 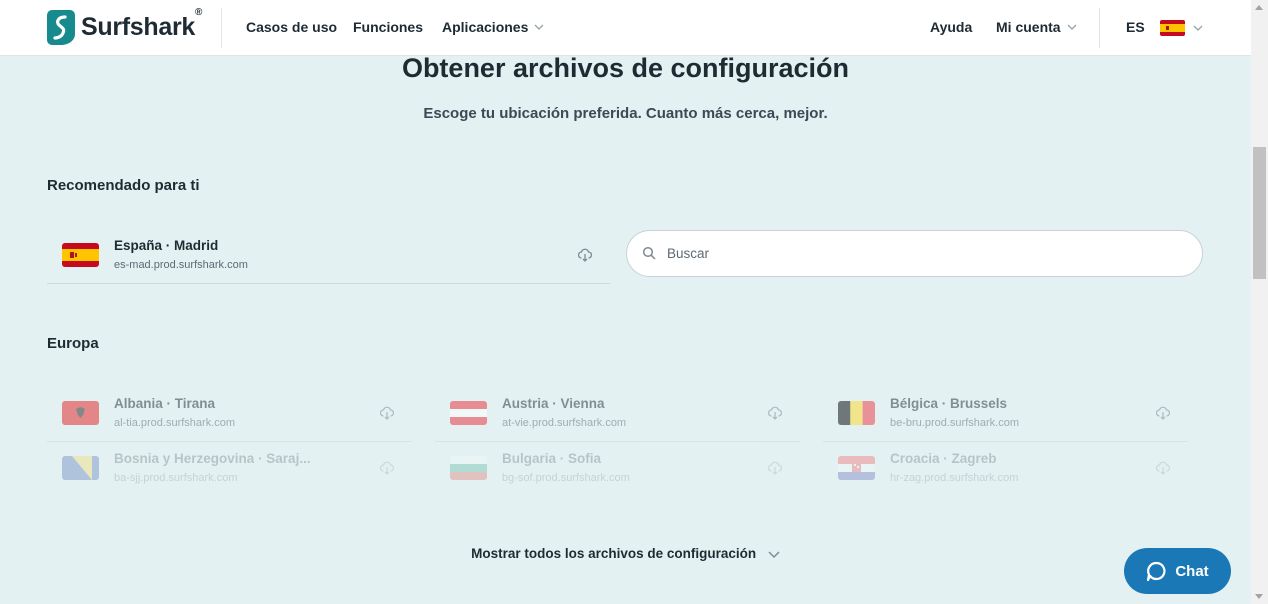 I want to click on surfshark-logo: Surfshark®, so click(x=125, y=26).